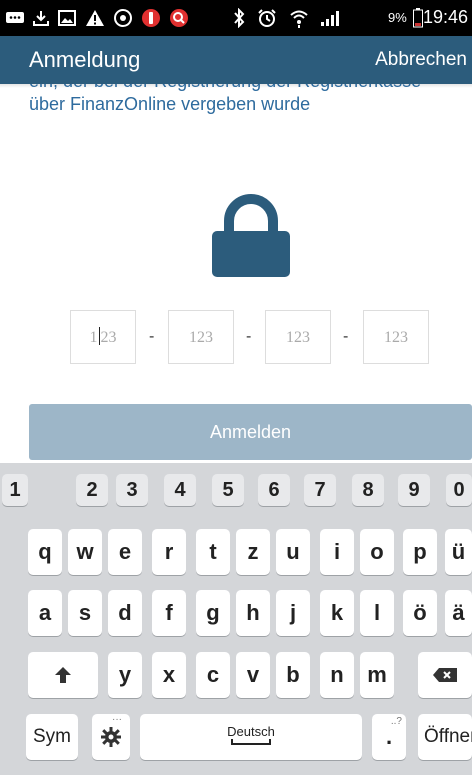  I want to click on warning-icon, so click(95, 18).